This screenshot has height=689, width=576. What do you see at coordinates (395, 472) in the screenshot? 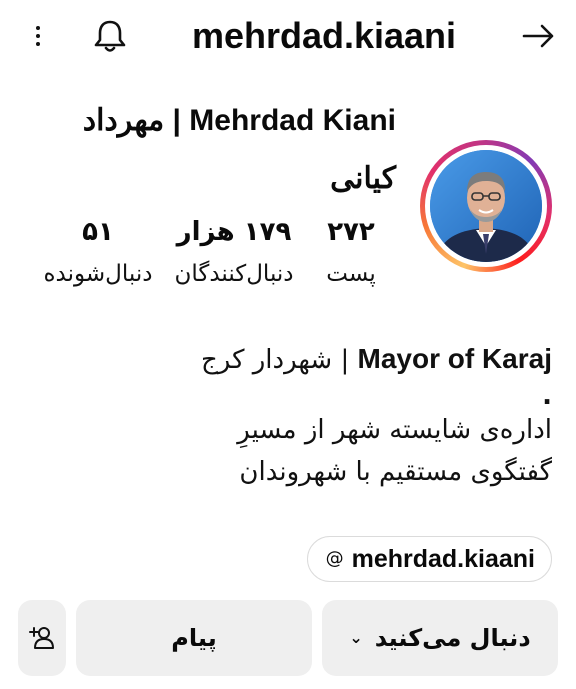
I see `bio-line-3: گفتگوی مستقیم با شهروندان` at bounding box center [395, 472].